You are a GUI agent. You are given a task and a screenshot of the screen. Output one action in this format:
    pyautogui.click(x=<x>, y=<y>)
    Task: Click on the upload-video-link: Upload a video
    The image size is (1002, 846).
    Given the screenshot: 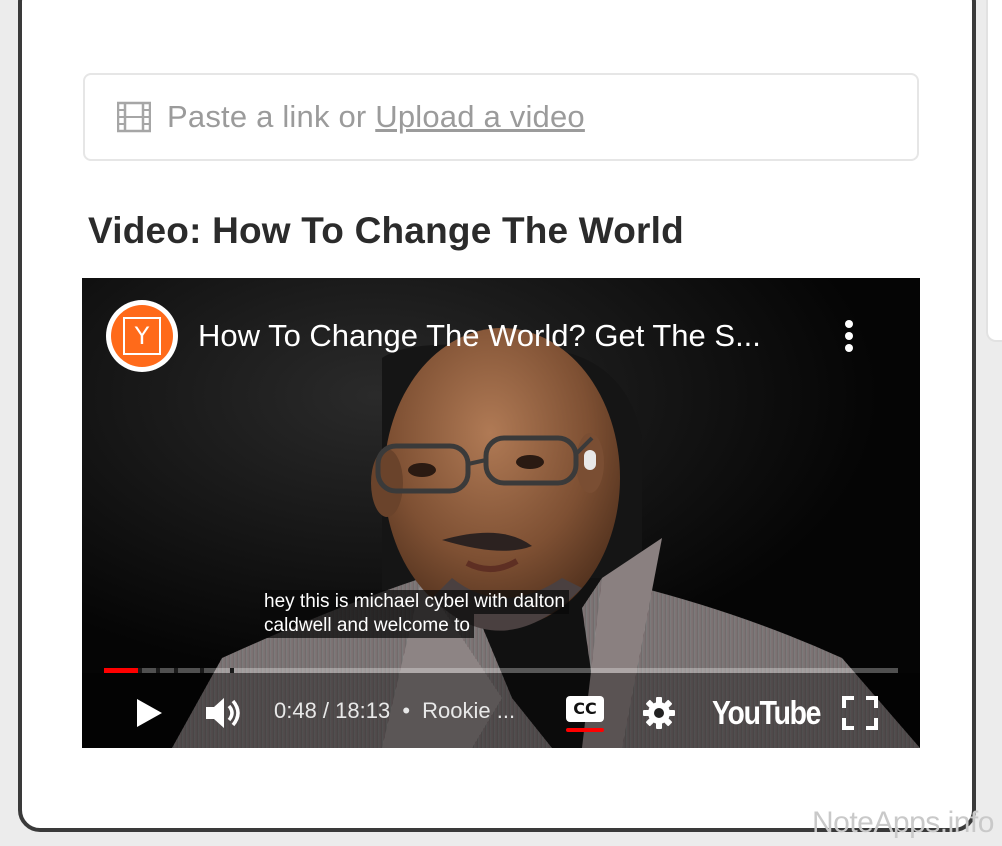 What is the action you would take?
    pyautogui.click(x=480, y=116)
    